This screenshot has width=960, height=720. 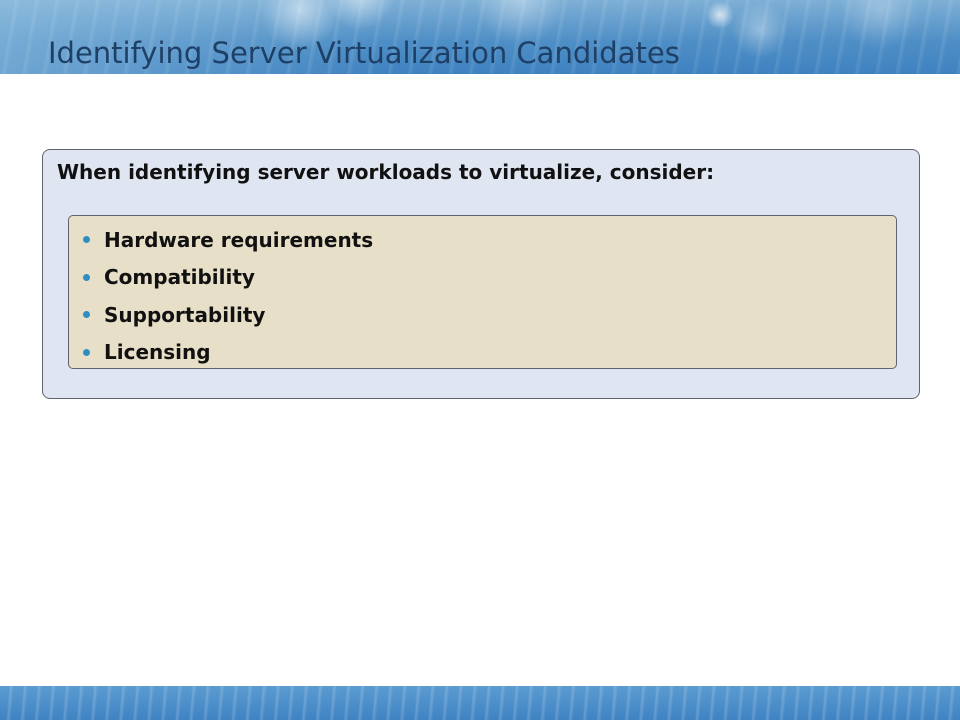 I want to click on list-item-label: Supportability, so click(x=185, y=314).